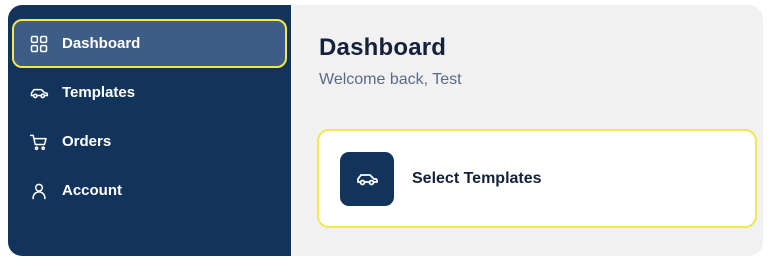 The width and height of the screenshot is (768, 258). I want to click on sidebar-item-label: Orders, so click(87, 141).